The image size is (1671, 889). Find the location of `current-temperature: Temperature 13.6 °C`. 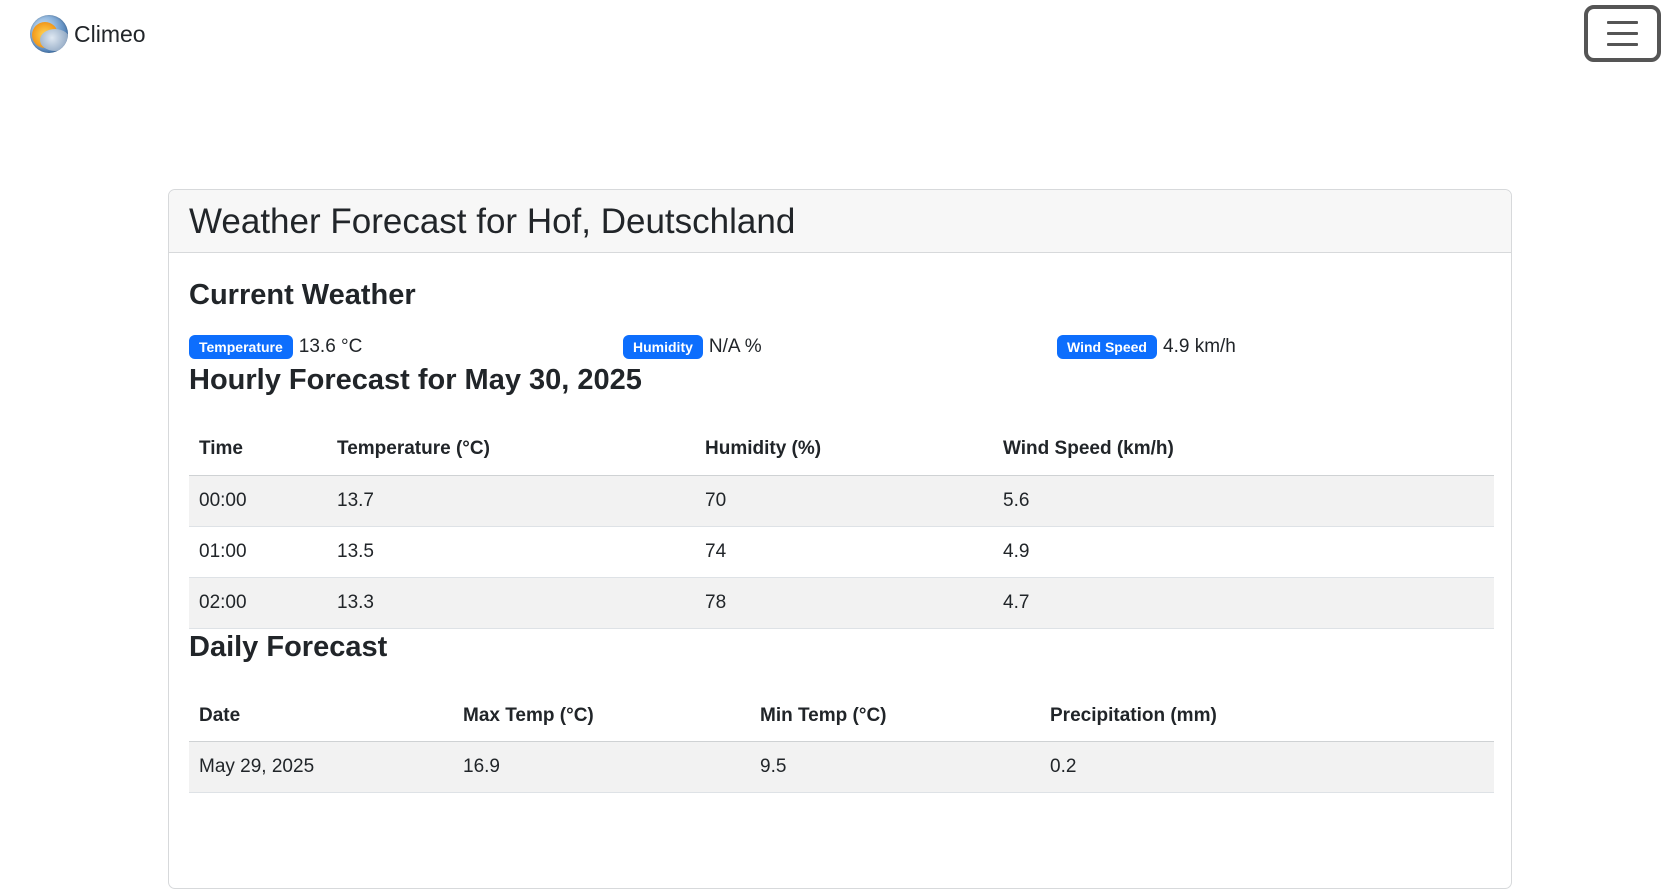

current-temperature: Temperature 13.6 °C is located at coordinates (406, 347).